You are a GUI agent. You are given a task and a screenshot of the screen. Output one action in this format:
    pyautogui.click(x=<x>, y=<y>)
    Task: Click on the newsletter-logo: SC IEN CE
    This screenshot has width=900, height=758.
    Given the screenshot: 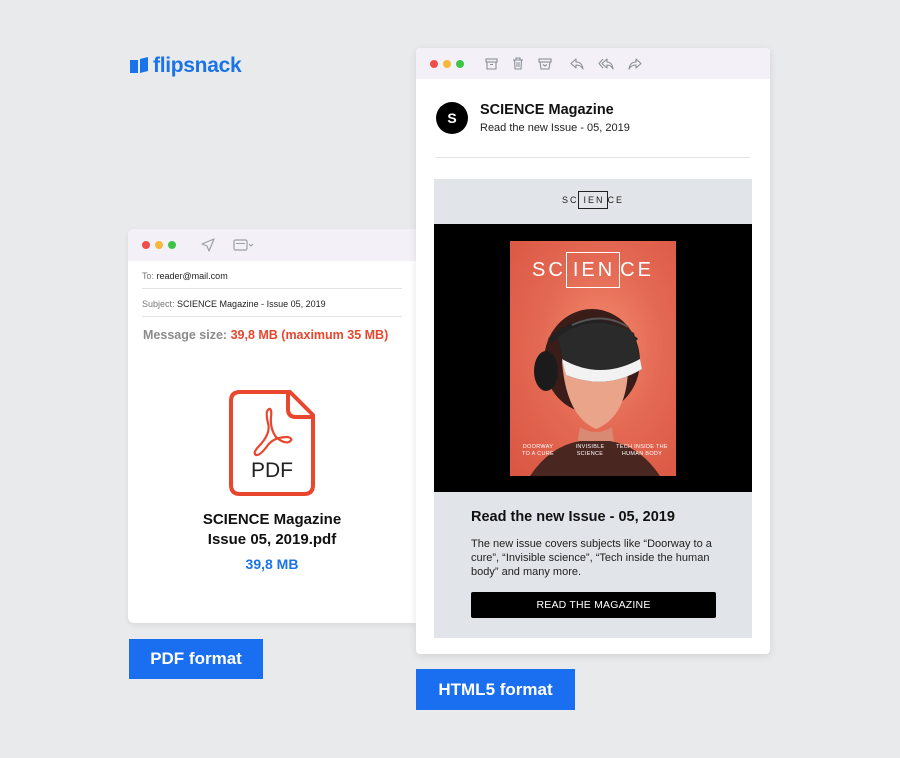 What is the action you would take?
    pyautogui.click(x=593, y=200)
    